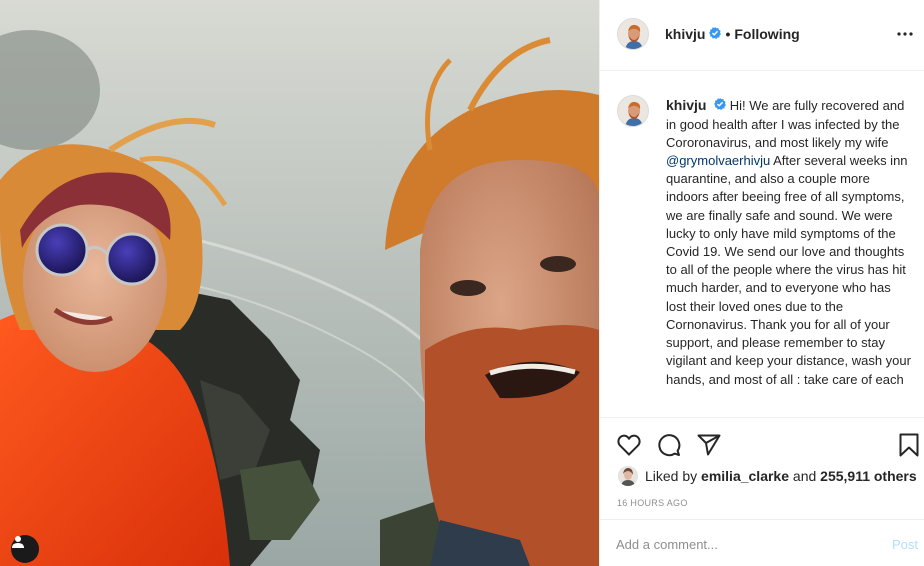  I want to click on author-avatar, so click(633, 34).